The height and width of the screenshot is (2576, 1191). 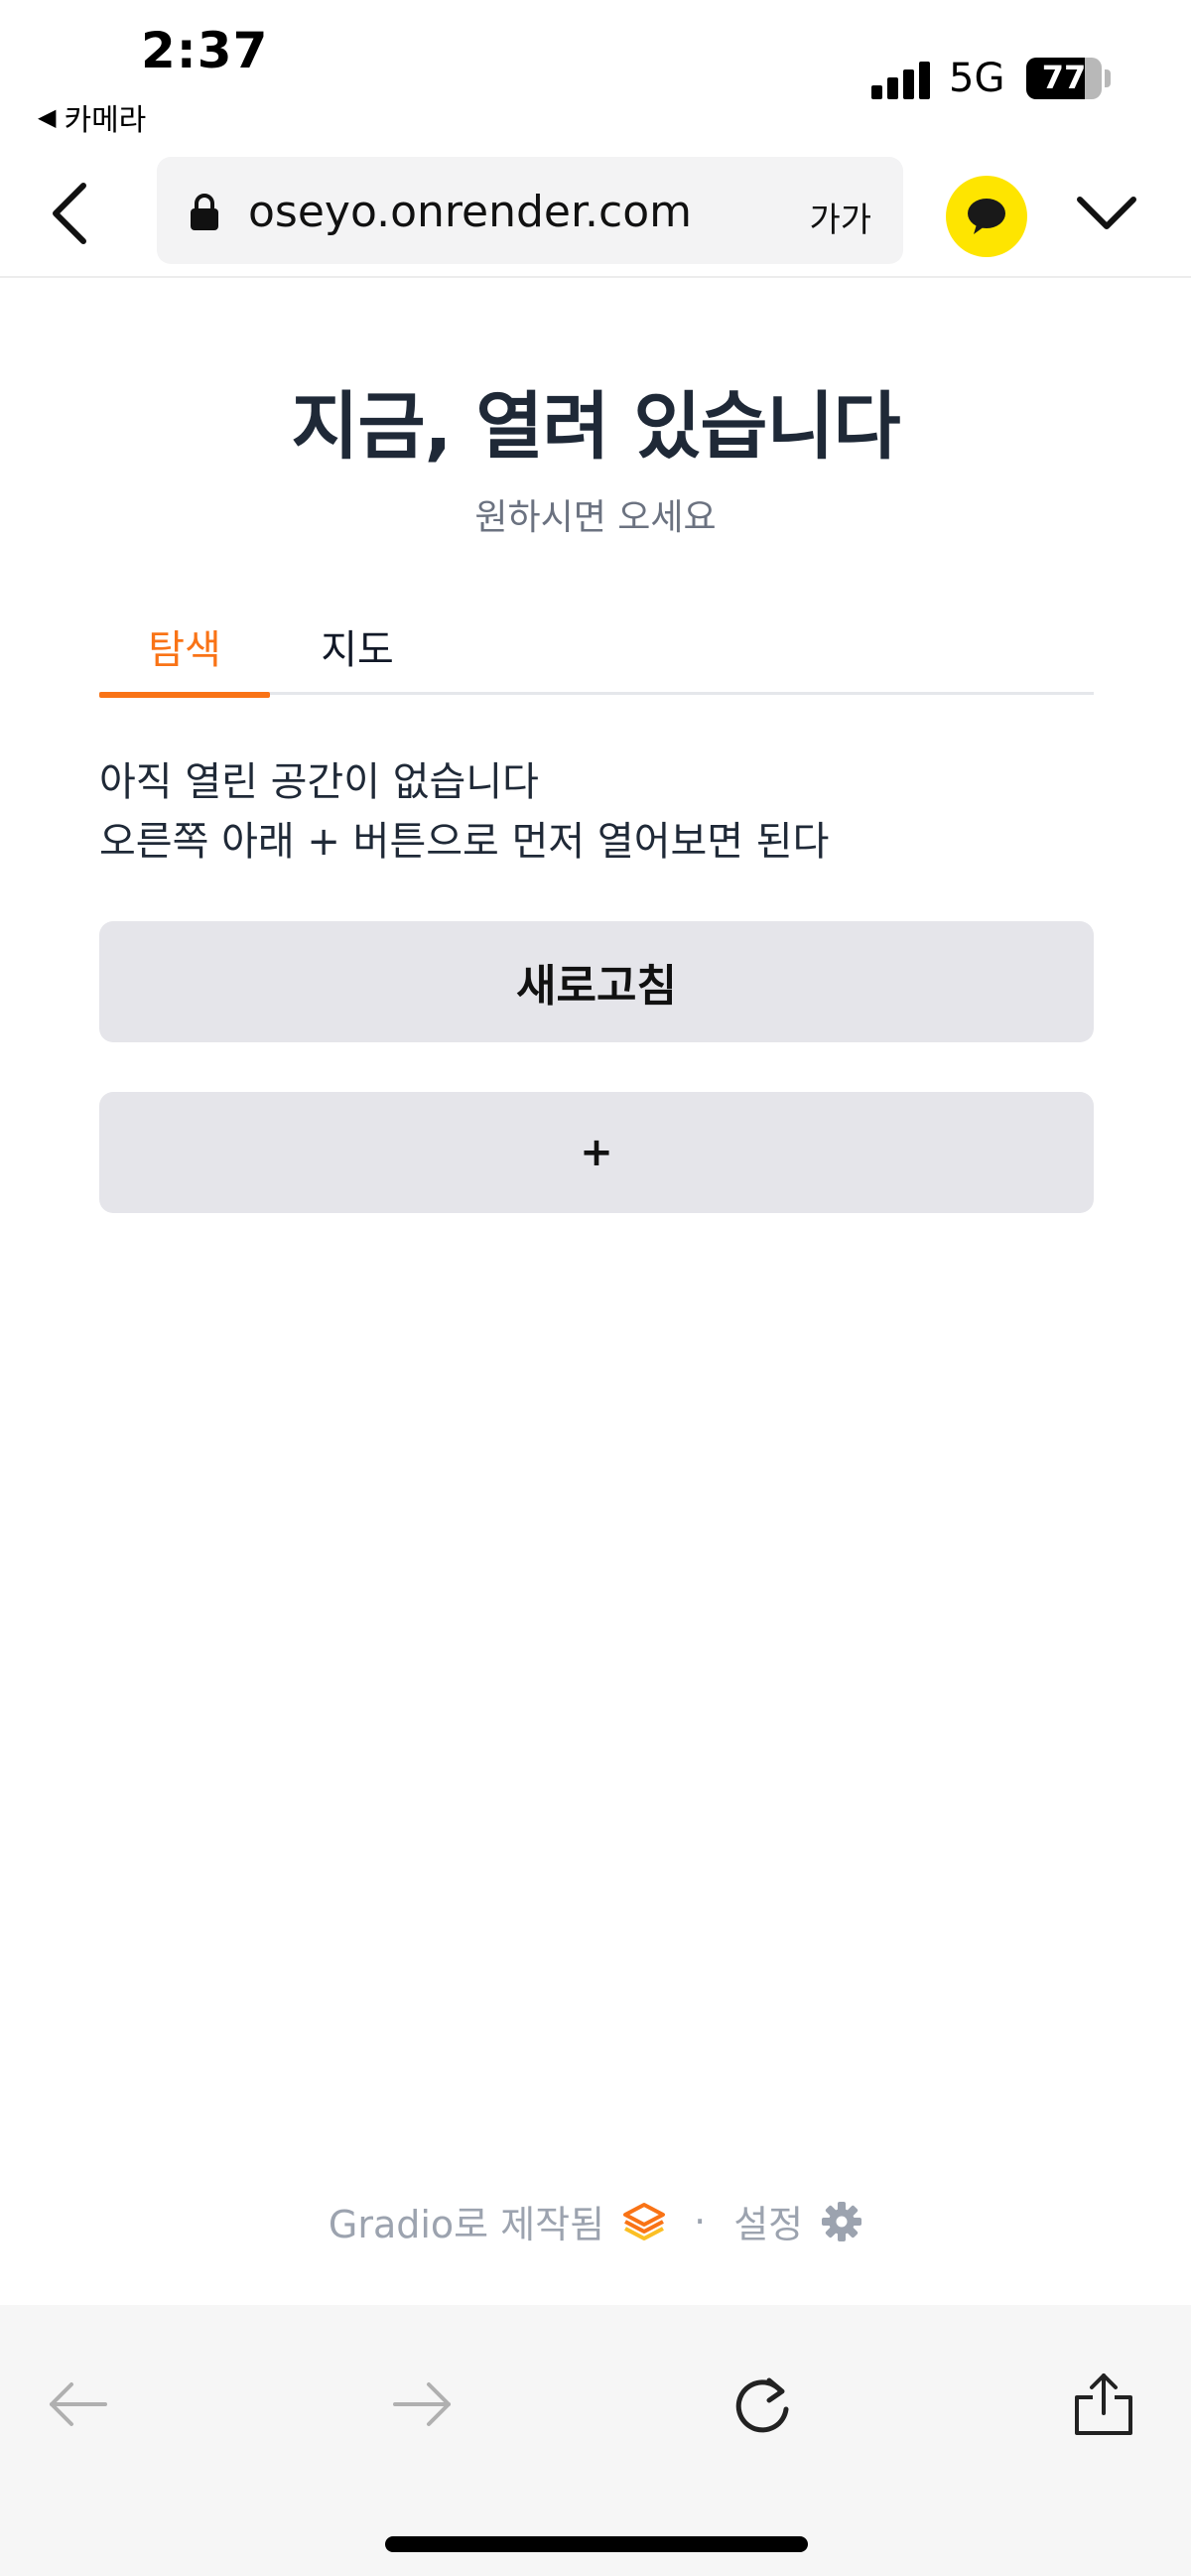 I want to click on empty-message: 아직 열린 공간이 없습니다 오른쪽 아래 + 버튼으로 먼저 열어보면 된다, so click(x=464, y=812).